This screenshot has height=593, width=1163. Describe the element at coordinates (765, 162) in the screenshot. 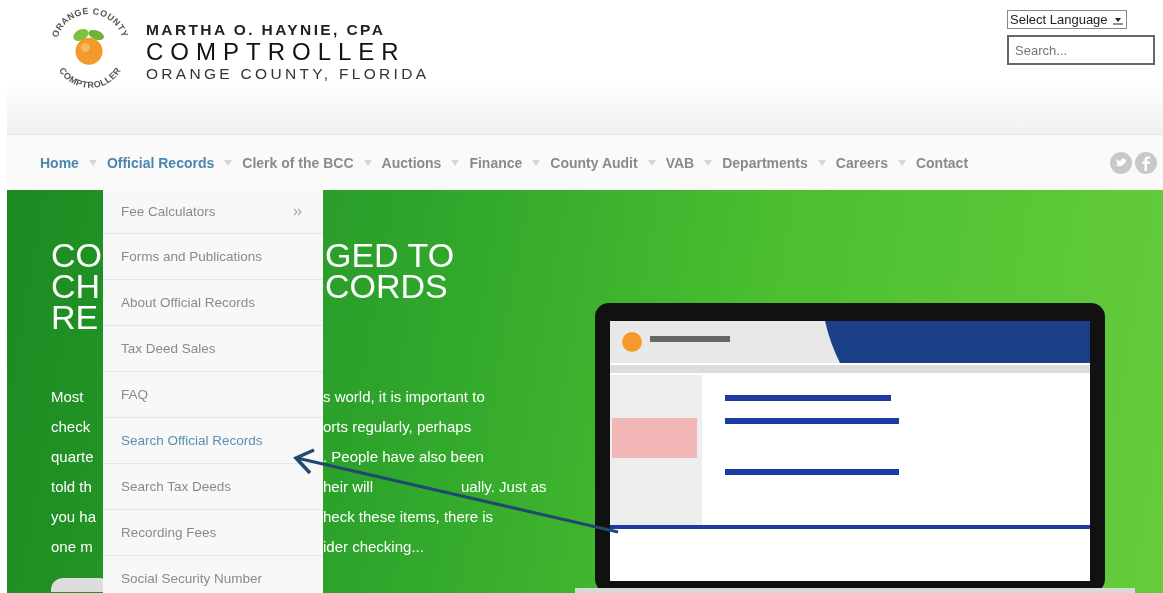

I see `nav-link: Departments` at that location.